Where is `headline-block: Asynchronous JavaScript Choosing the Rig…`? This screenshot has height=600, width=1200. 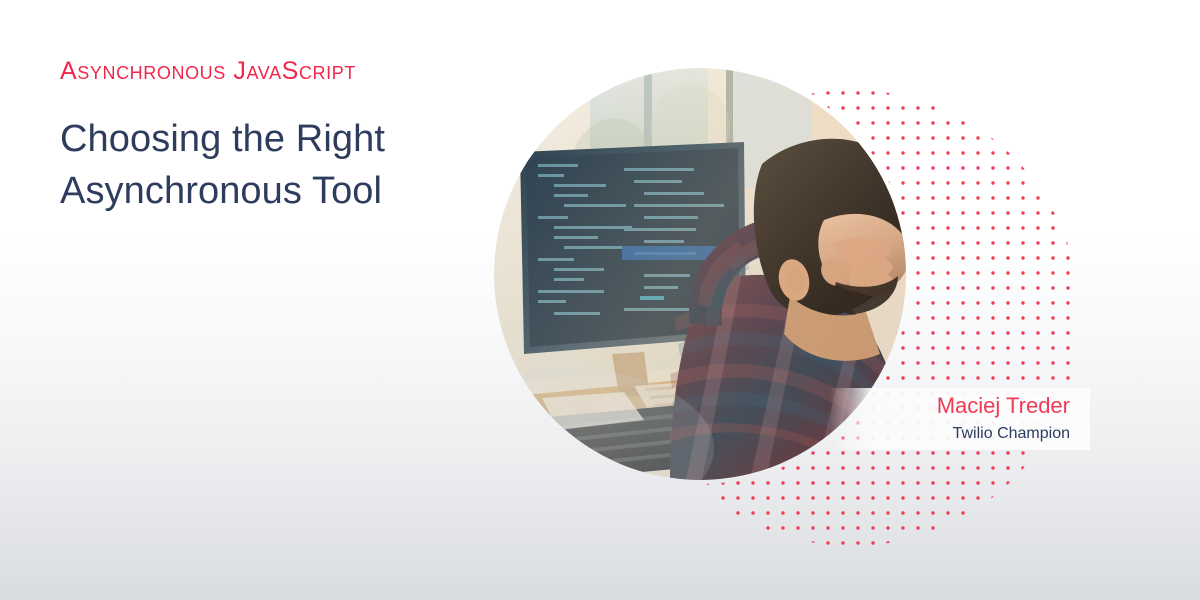 headline-block: Asynchronous JavaScript Choosing the Rig… is located at coordinates (270, 136).